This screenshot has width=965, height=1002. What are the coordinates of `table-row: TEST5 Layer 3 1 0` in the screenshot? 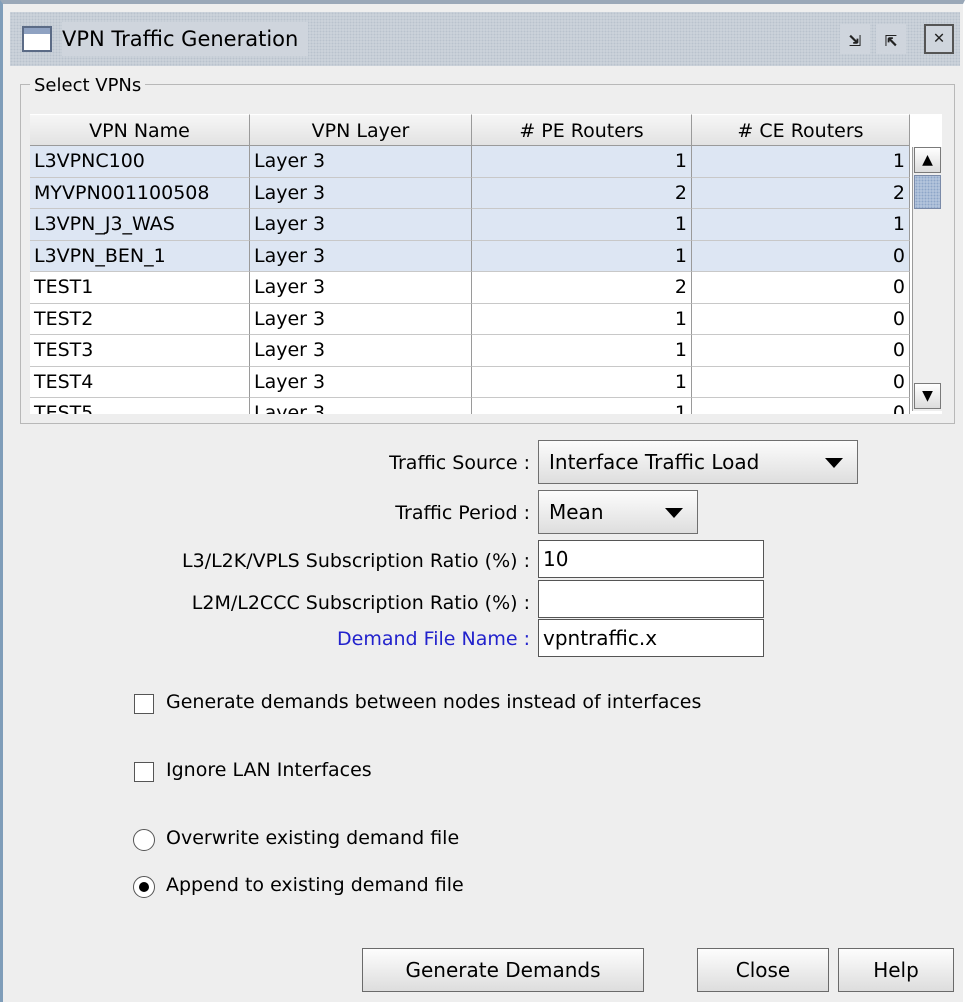 It's located at (470, 406).